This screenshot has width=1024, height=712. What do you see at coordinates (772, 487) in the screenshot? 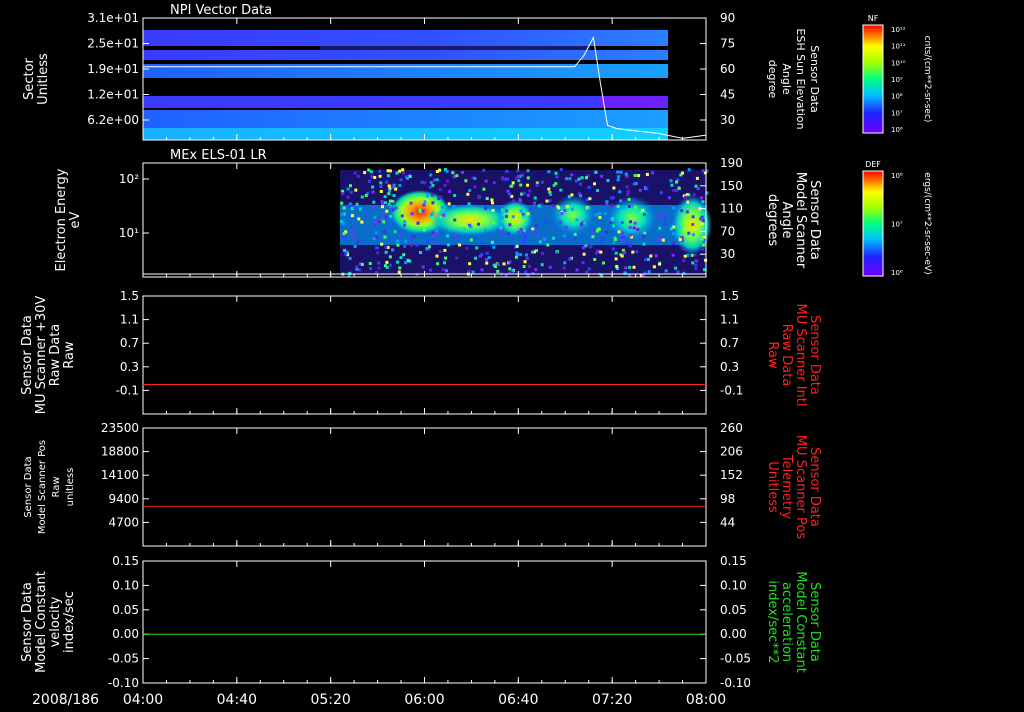
I see `ylabel-right-line: Unitless` at bounding box center [772, 487].